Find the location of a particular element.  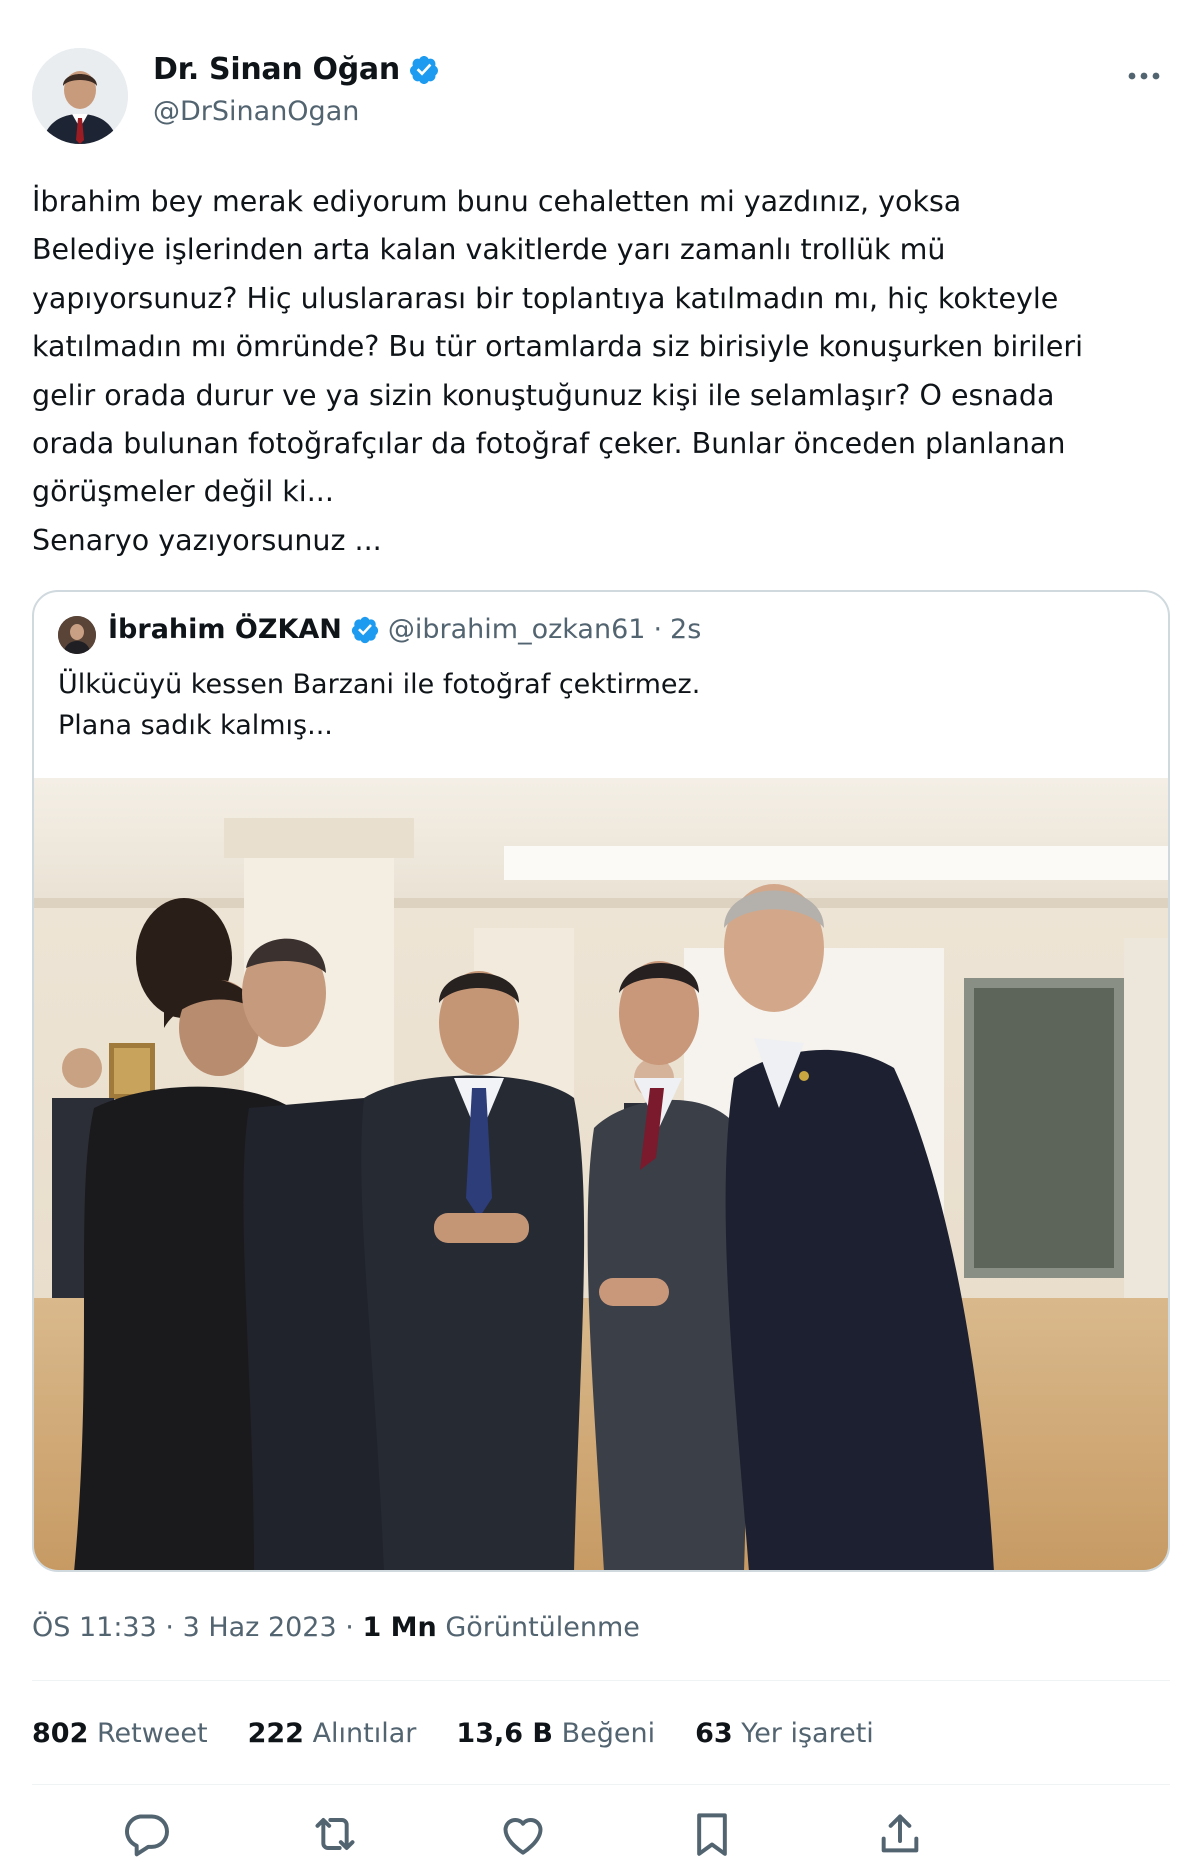

stat-likes: 13,6 B Beğeni is located at coordinates (555, 1733).